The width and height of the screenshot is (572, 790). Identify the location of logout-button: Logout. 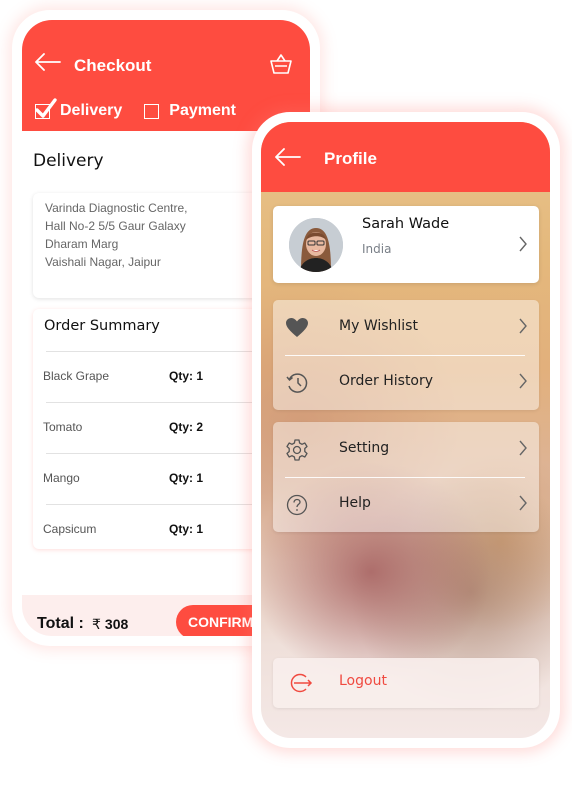
(406, 683).